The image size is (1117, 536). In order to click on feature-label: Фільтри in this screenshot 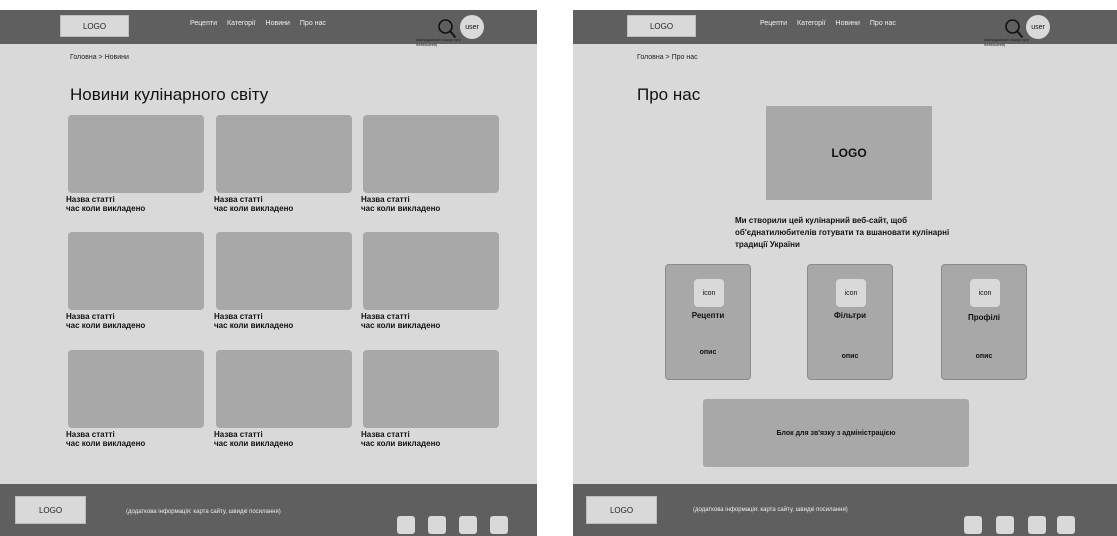, I will do `click(850, 315)`.